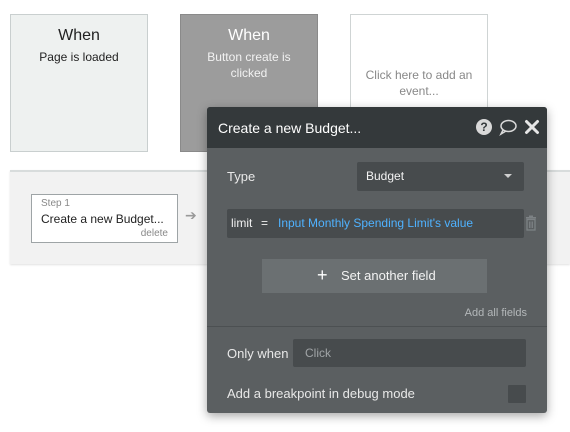 Image resolution: width=570 pixels, height=432 pixels. I want to click on trash-icon, so click(531, 223).